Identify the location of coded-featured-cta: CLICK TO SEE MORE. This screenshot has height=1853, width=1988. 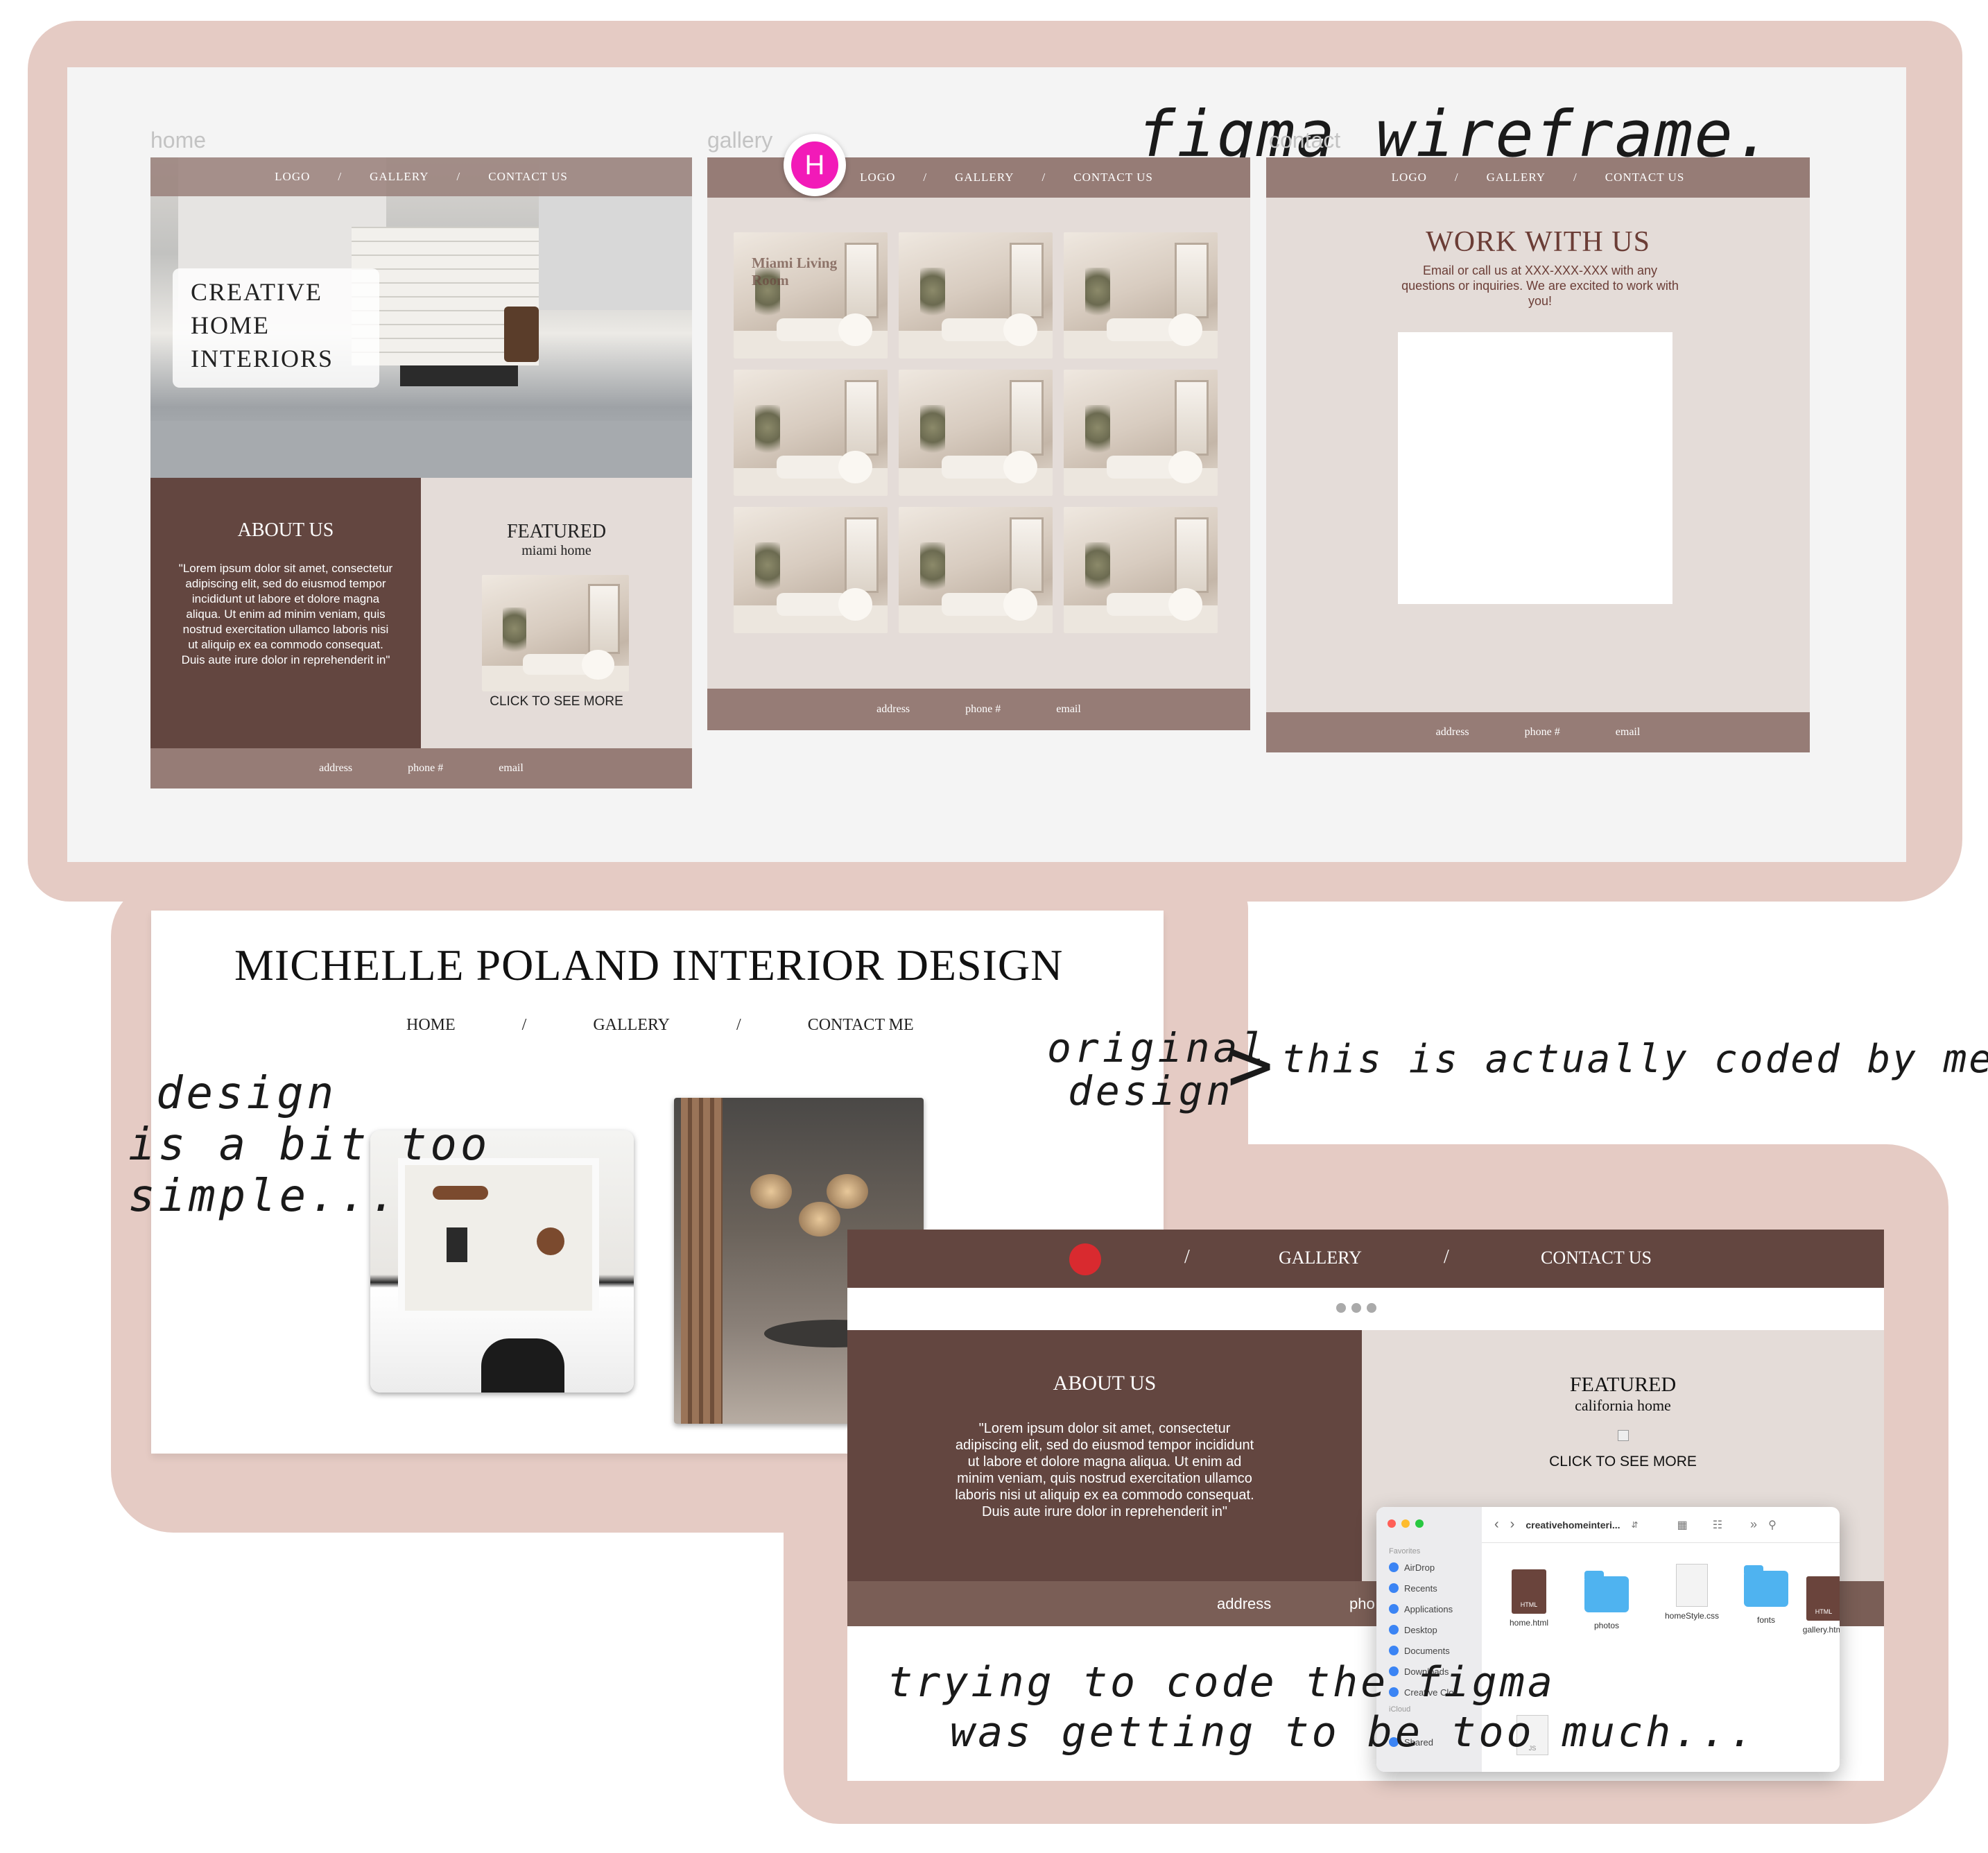
(1623, 1462).